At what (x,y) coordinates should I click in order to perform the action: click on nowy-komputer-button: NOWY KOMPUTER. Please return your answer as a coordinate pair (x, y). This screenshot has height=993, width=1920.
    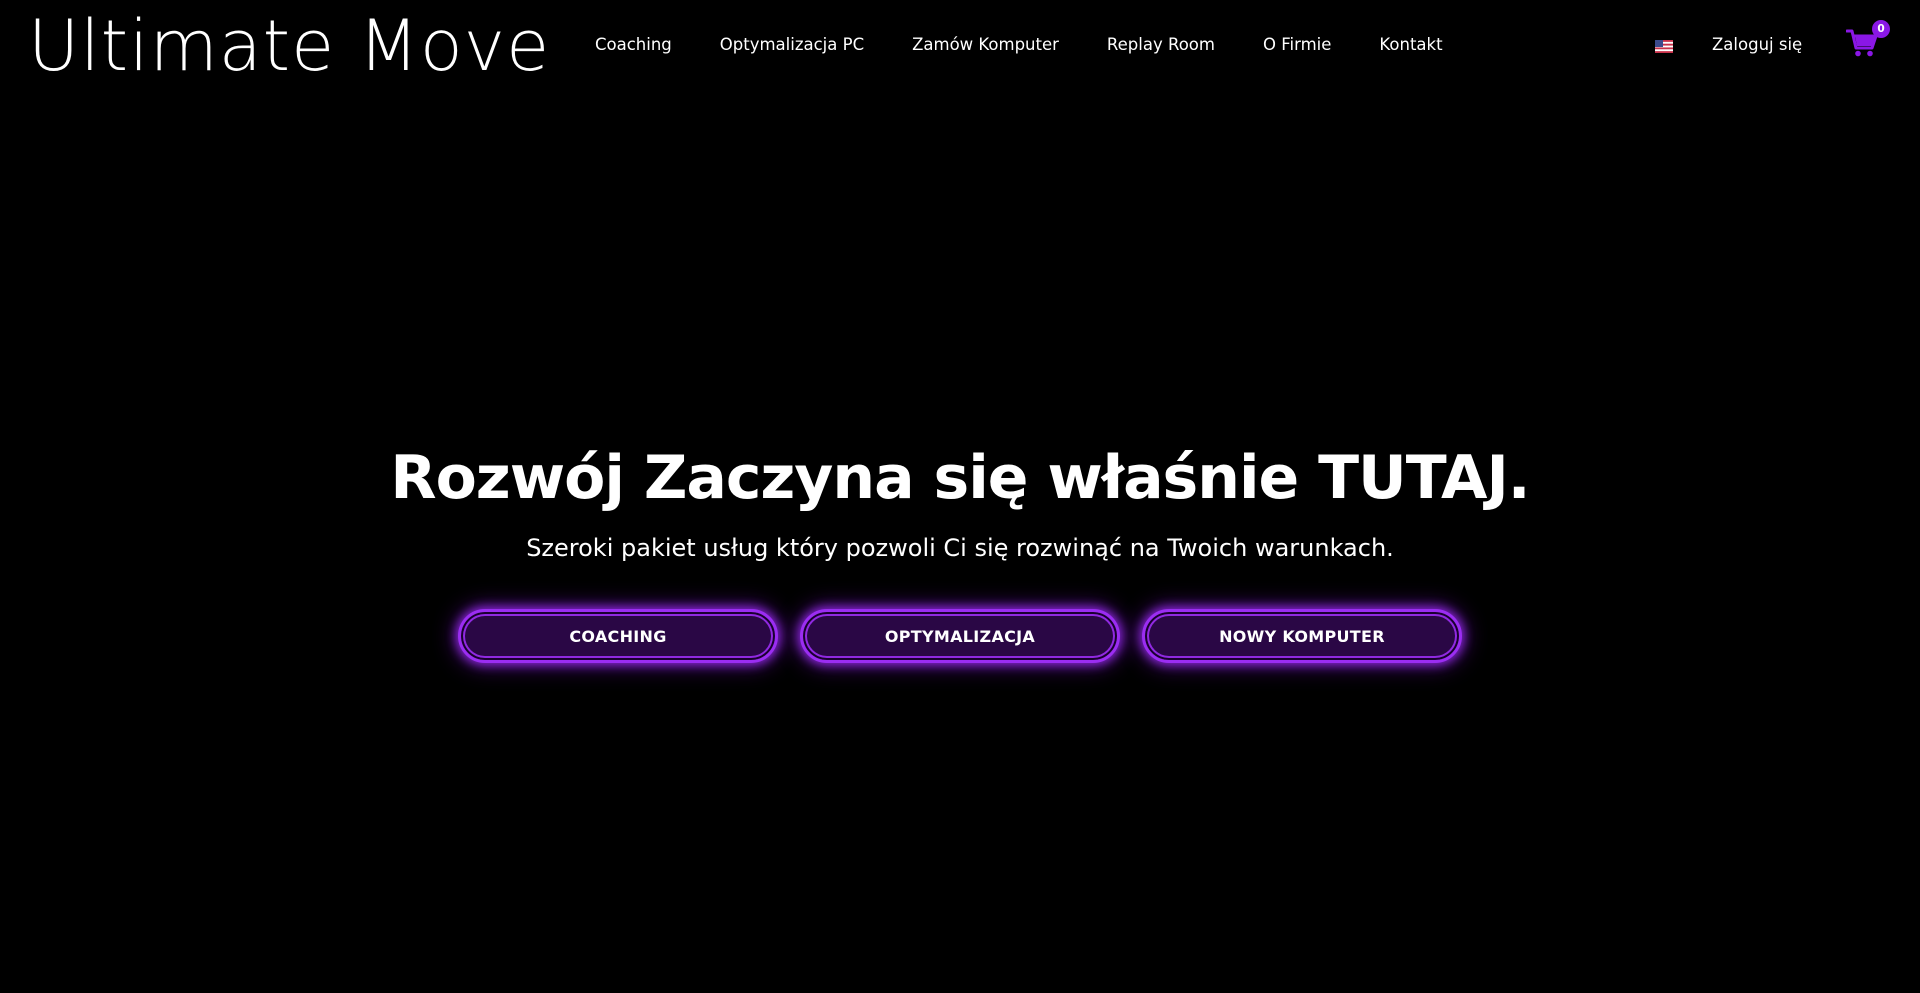
    Looking at the image, I should click on (1302, 636).